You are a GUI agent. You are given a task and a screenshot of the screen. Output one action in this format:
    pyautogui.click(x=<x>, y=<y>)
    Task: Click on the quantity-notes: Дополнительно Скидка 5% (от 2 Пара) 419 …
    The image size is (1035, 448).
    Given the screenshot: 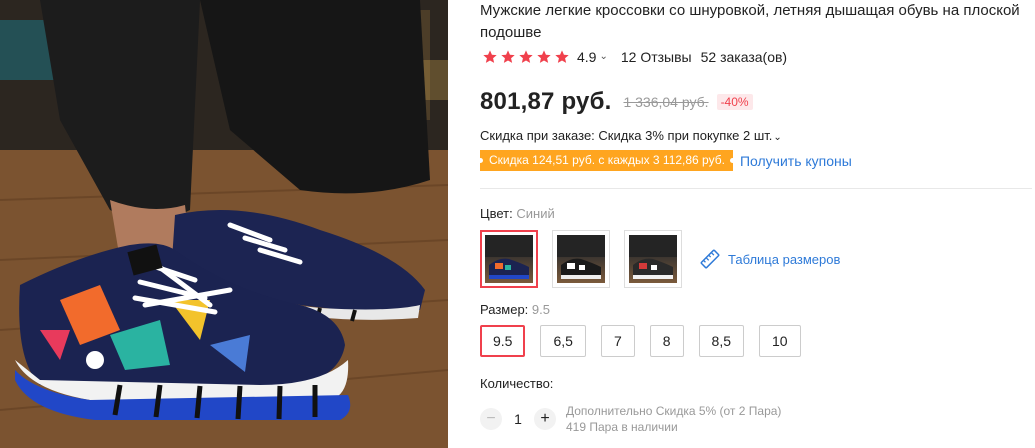 What is the action you would take?
    pyautogui.click(x=673, y=419)
    